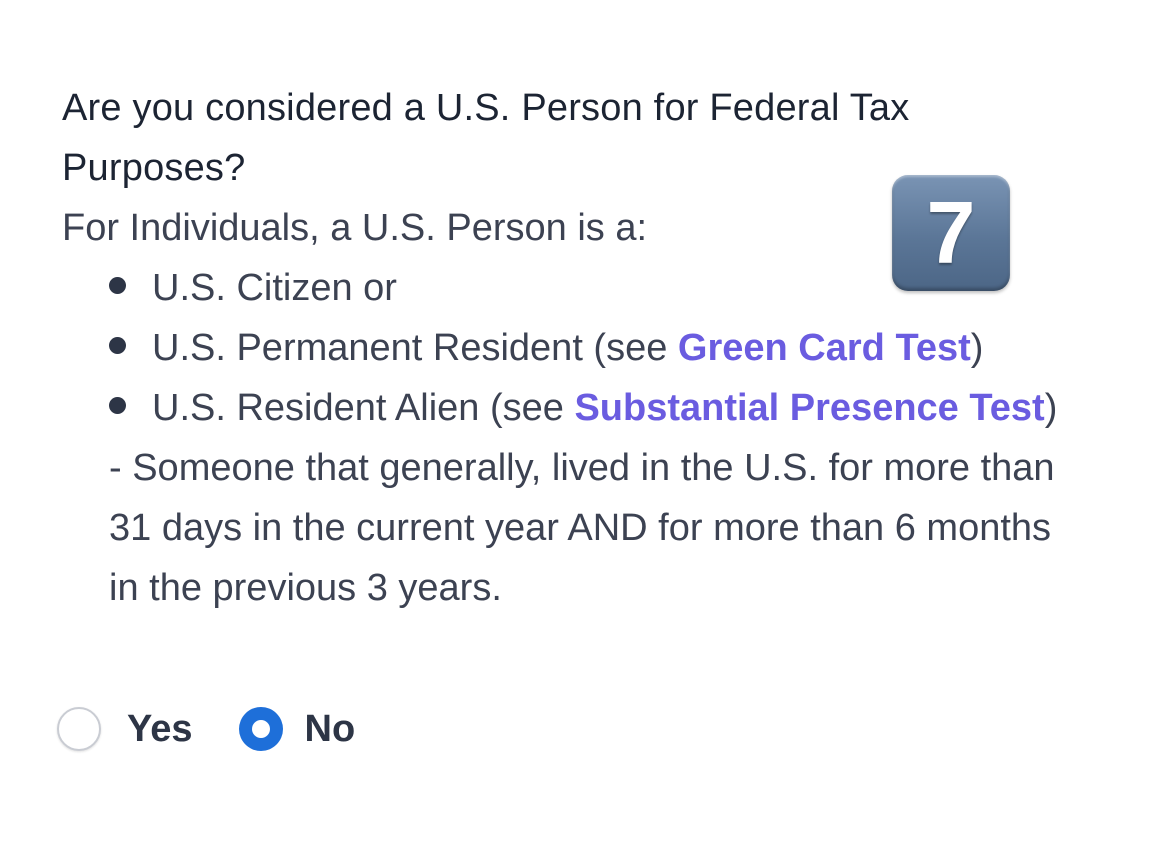 This screenshot has height=843, width=1170. I want to click on list-item-text-prefix: U.S. Permanent Resident (see, so click(415, 348).